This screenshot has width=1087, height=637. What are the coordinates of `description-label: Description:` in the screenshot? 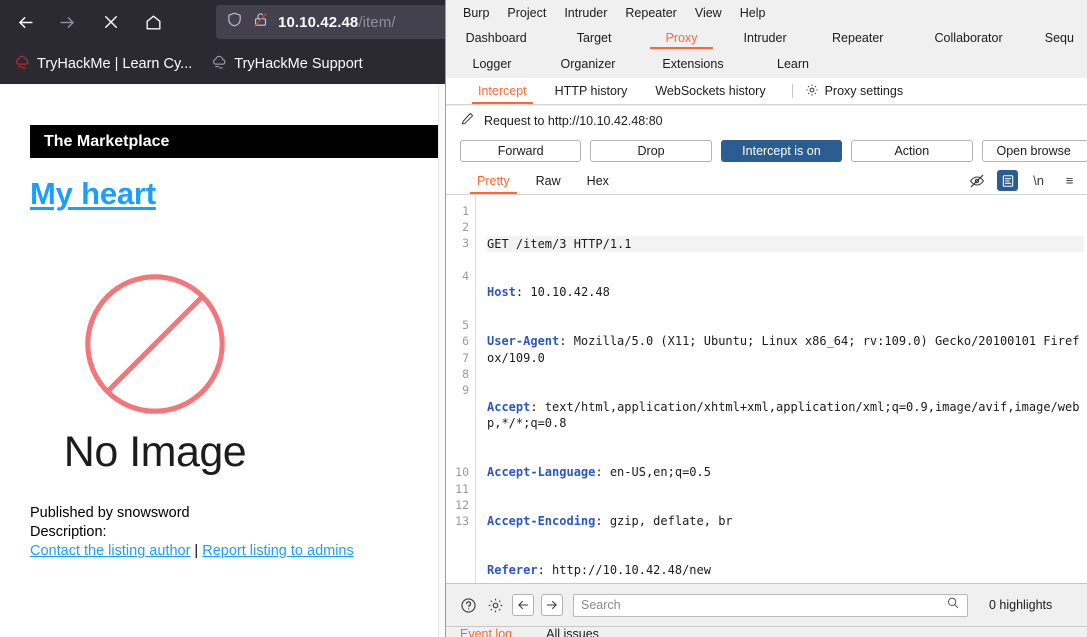 It's located at (68, 532).